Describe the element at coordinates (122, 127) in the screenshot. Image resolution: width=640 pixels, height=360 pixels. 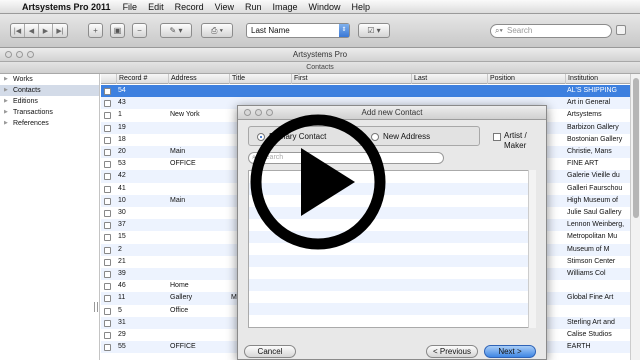
I see `cell-record: 19` at that location.